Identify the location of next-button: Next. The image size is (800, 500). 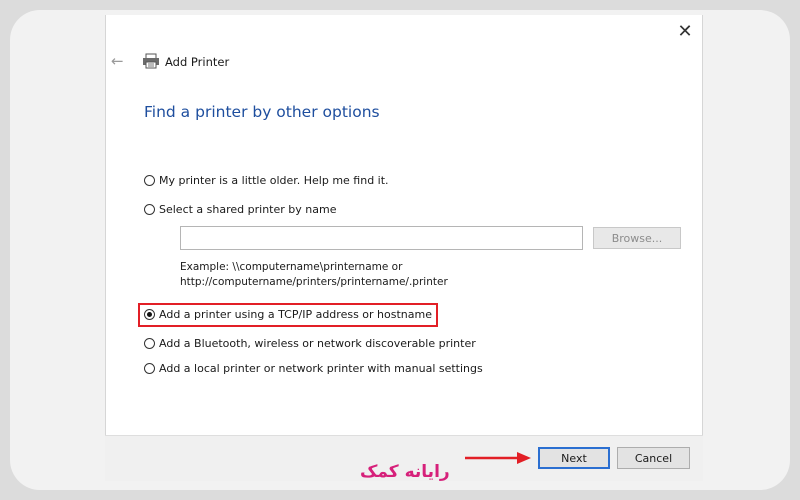
(574, 458).